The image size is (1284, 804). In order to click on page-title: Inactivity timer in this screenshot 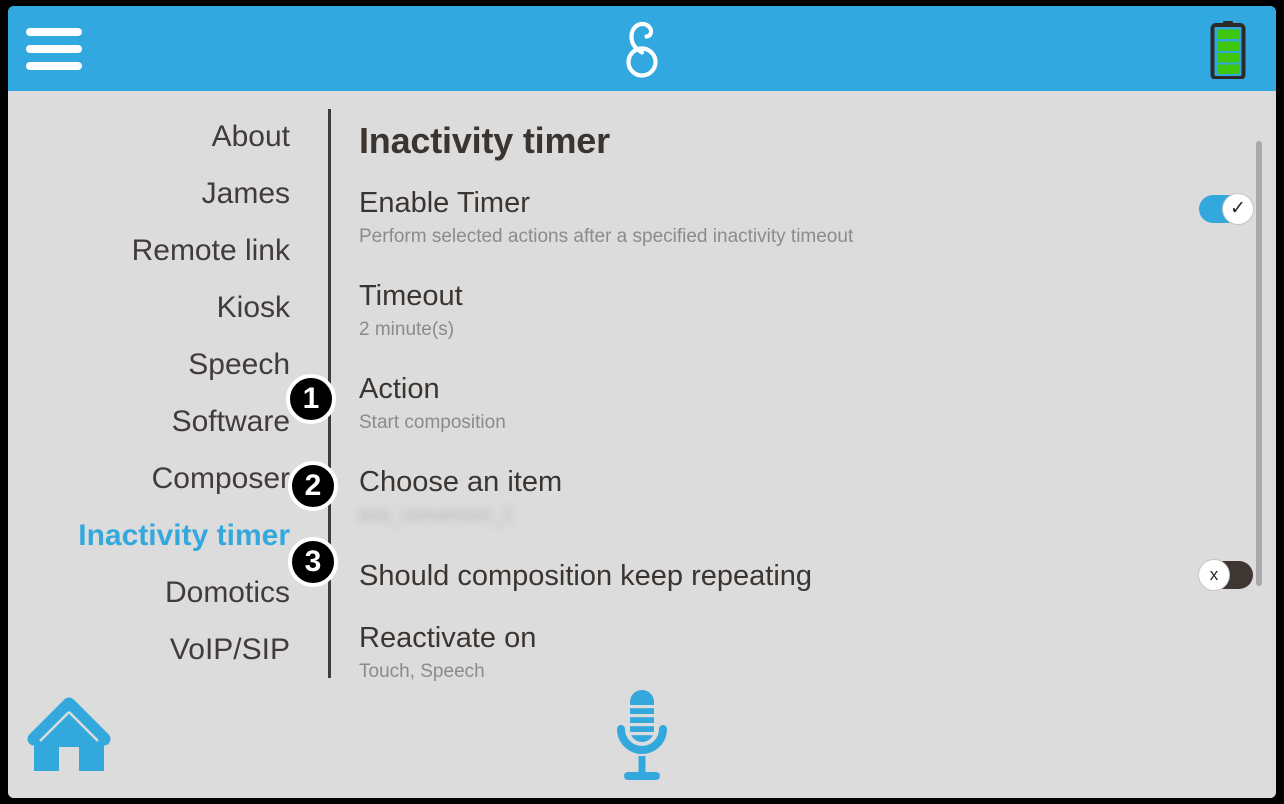, I will do `click(484, 140)`.